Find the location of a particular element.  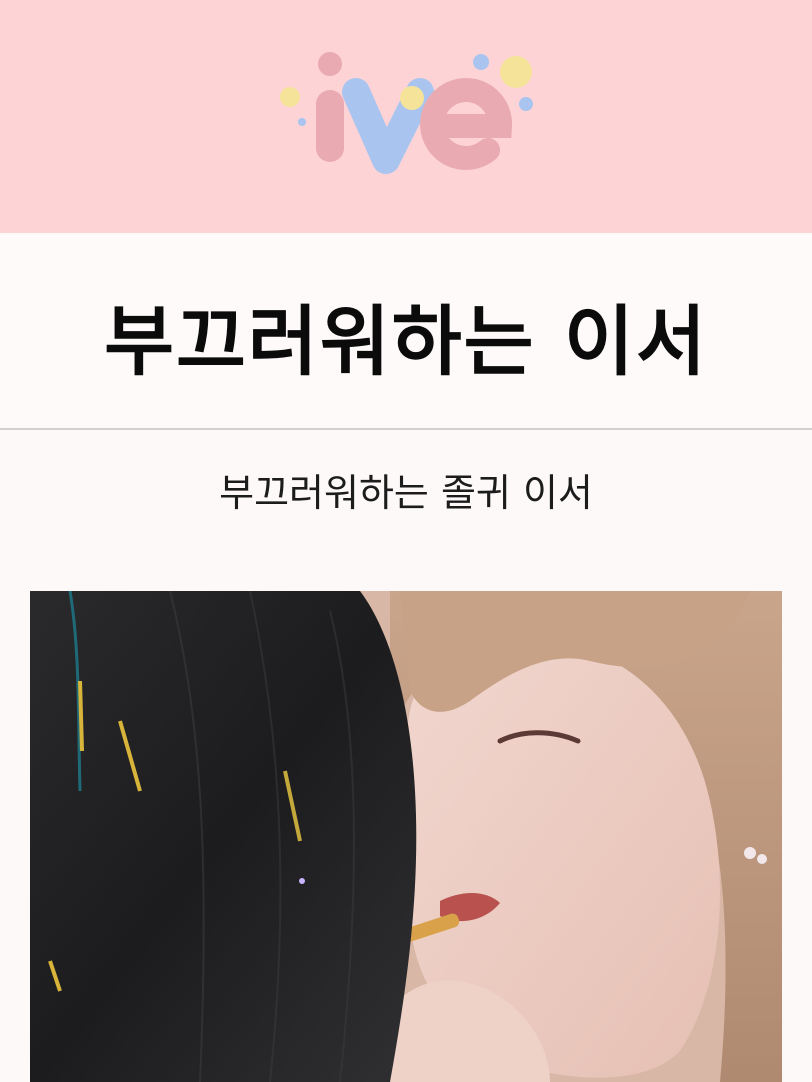

post-title: 부끄러워하는 이서 is located at coordinates (406, 341).